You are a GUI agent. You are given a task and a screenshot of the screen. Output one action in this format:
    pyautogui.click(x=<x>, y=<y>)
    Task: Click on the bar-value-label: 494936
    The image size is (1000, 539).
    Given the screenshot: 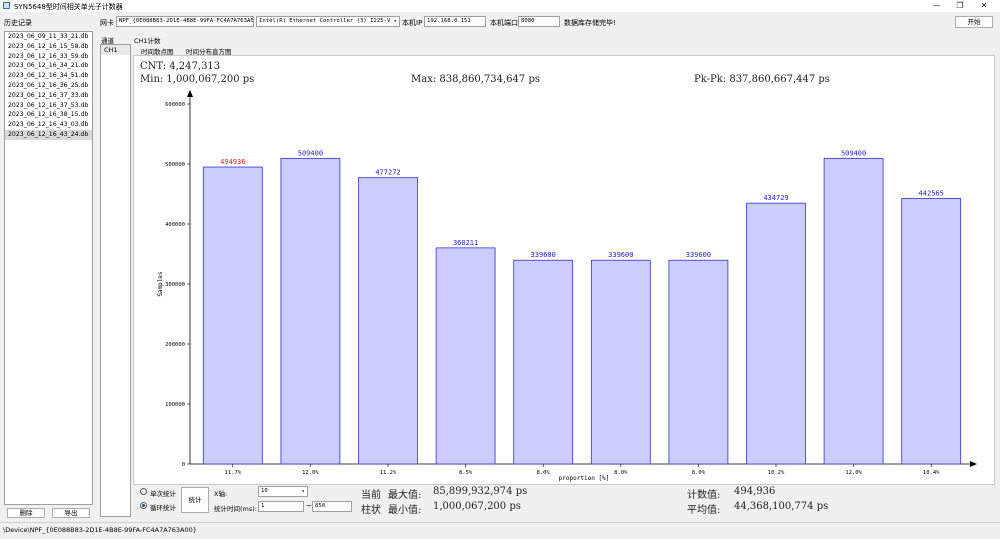 What is the action you would take?
    pyautogui.click(x=232, y=162)
    